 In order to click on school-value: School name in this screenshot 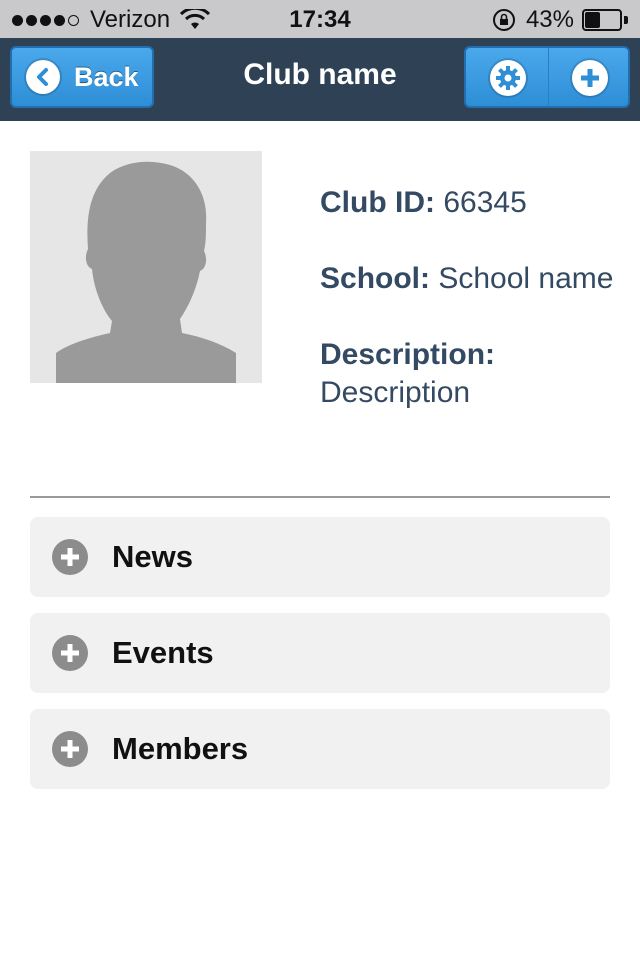, I will do `click(526, 278)`.